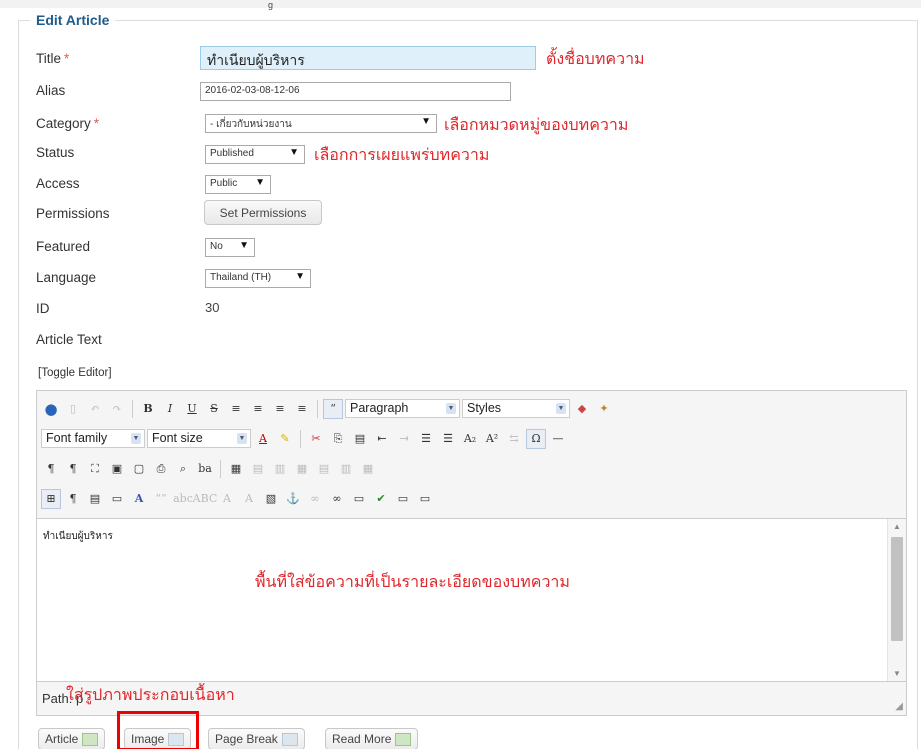  I want to click on spellcheck-icon: ✔, so click(381, 499).